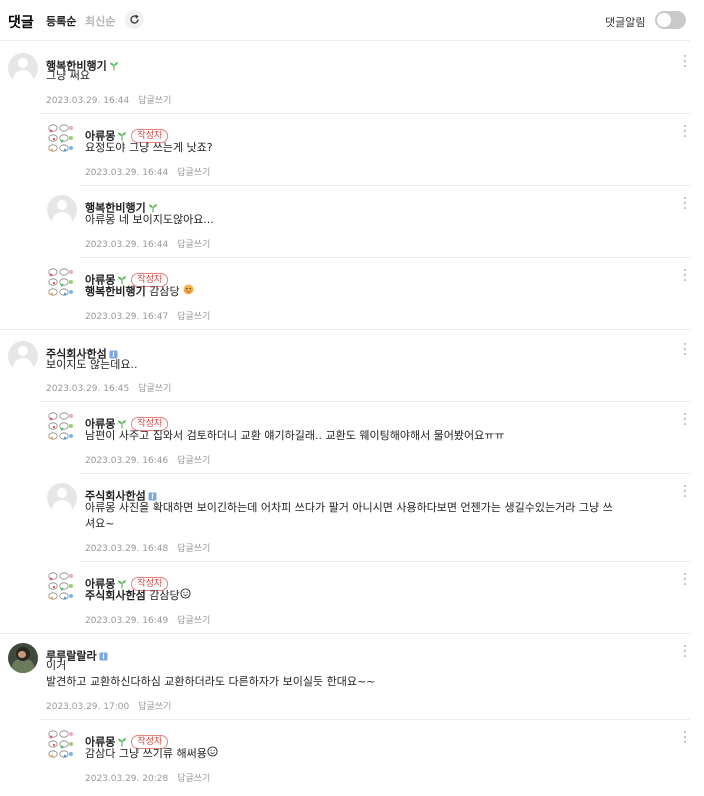 The image size is (704, 796). I want to click on profile-photo-avatar, so click(23, 658).